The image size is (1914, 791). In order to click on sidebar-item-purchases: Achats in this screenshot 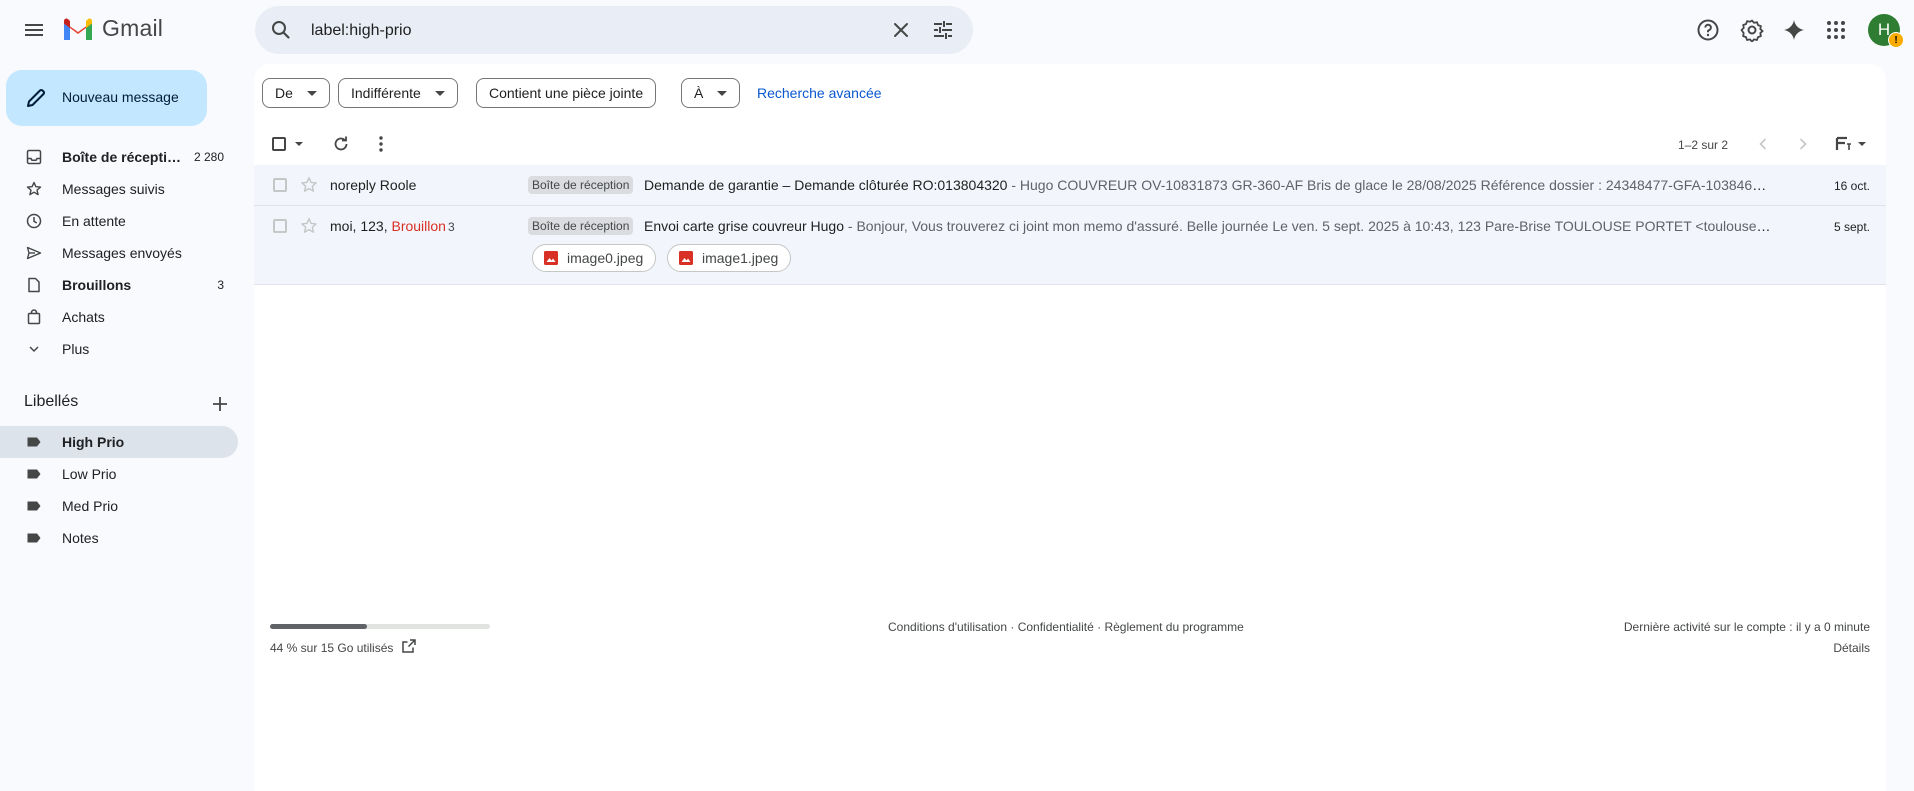, I will do `click(119, 317)`.